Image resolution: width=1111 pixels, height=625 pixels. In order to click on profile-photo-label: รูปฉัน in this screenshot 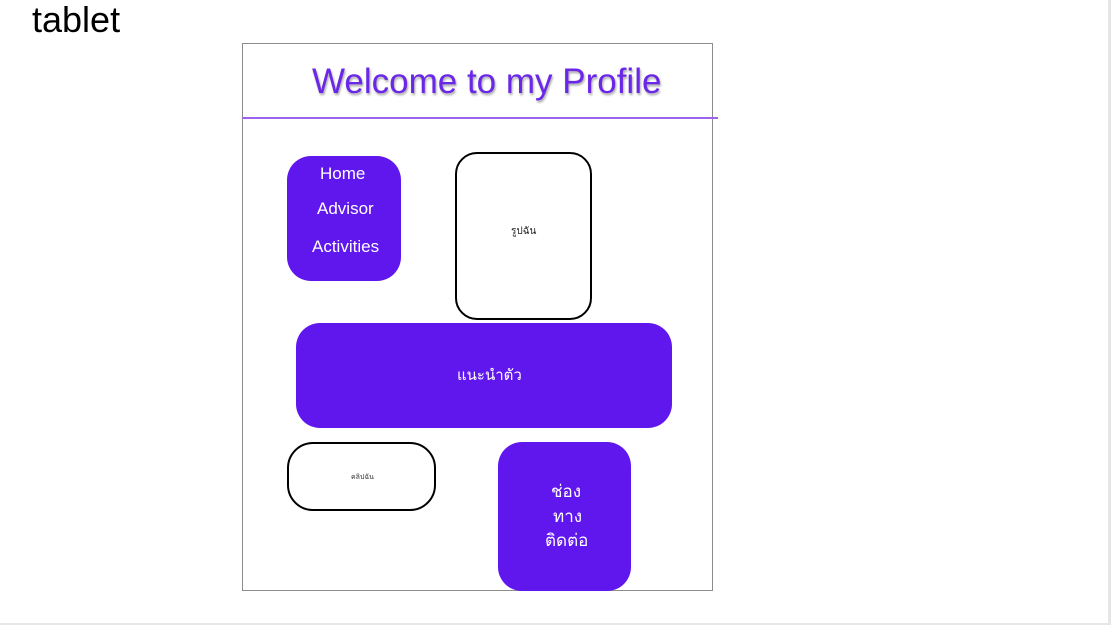, I will do `click(524, 231)`.